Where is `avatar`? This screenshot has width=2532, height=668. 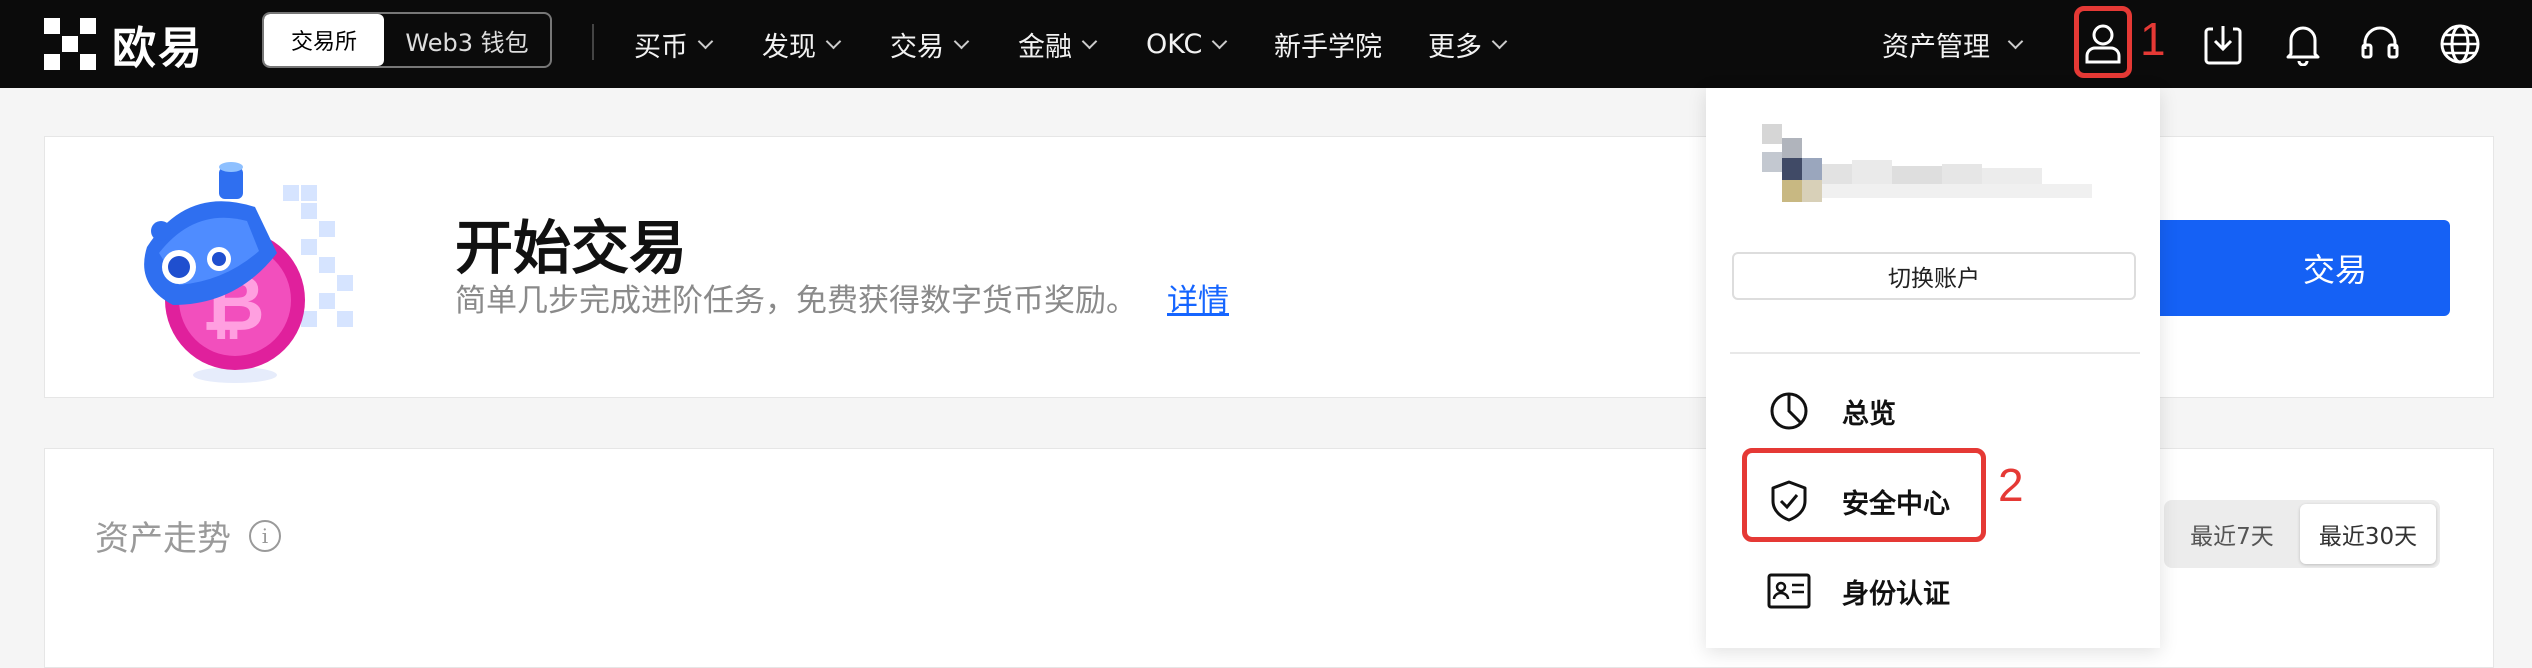
avatar is located at coordinates (1932, 166).